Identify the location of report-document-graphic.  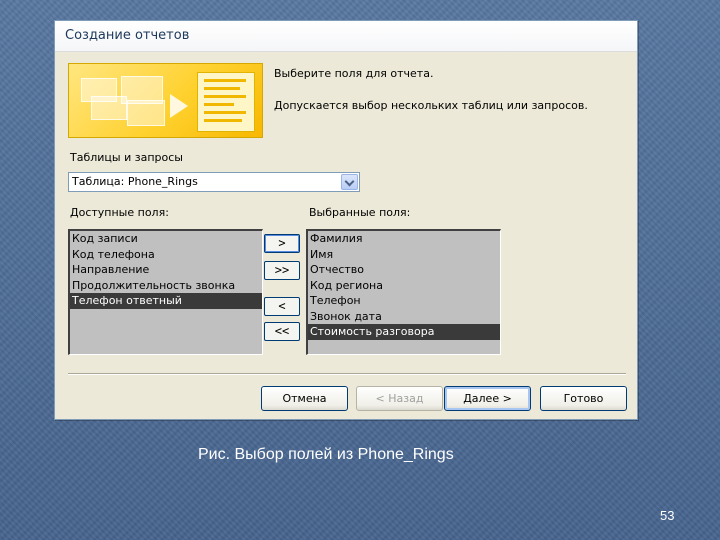
(226, 102).